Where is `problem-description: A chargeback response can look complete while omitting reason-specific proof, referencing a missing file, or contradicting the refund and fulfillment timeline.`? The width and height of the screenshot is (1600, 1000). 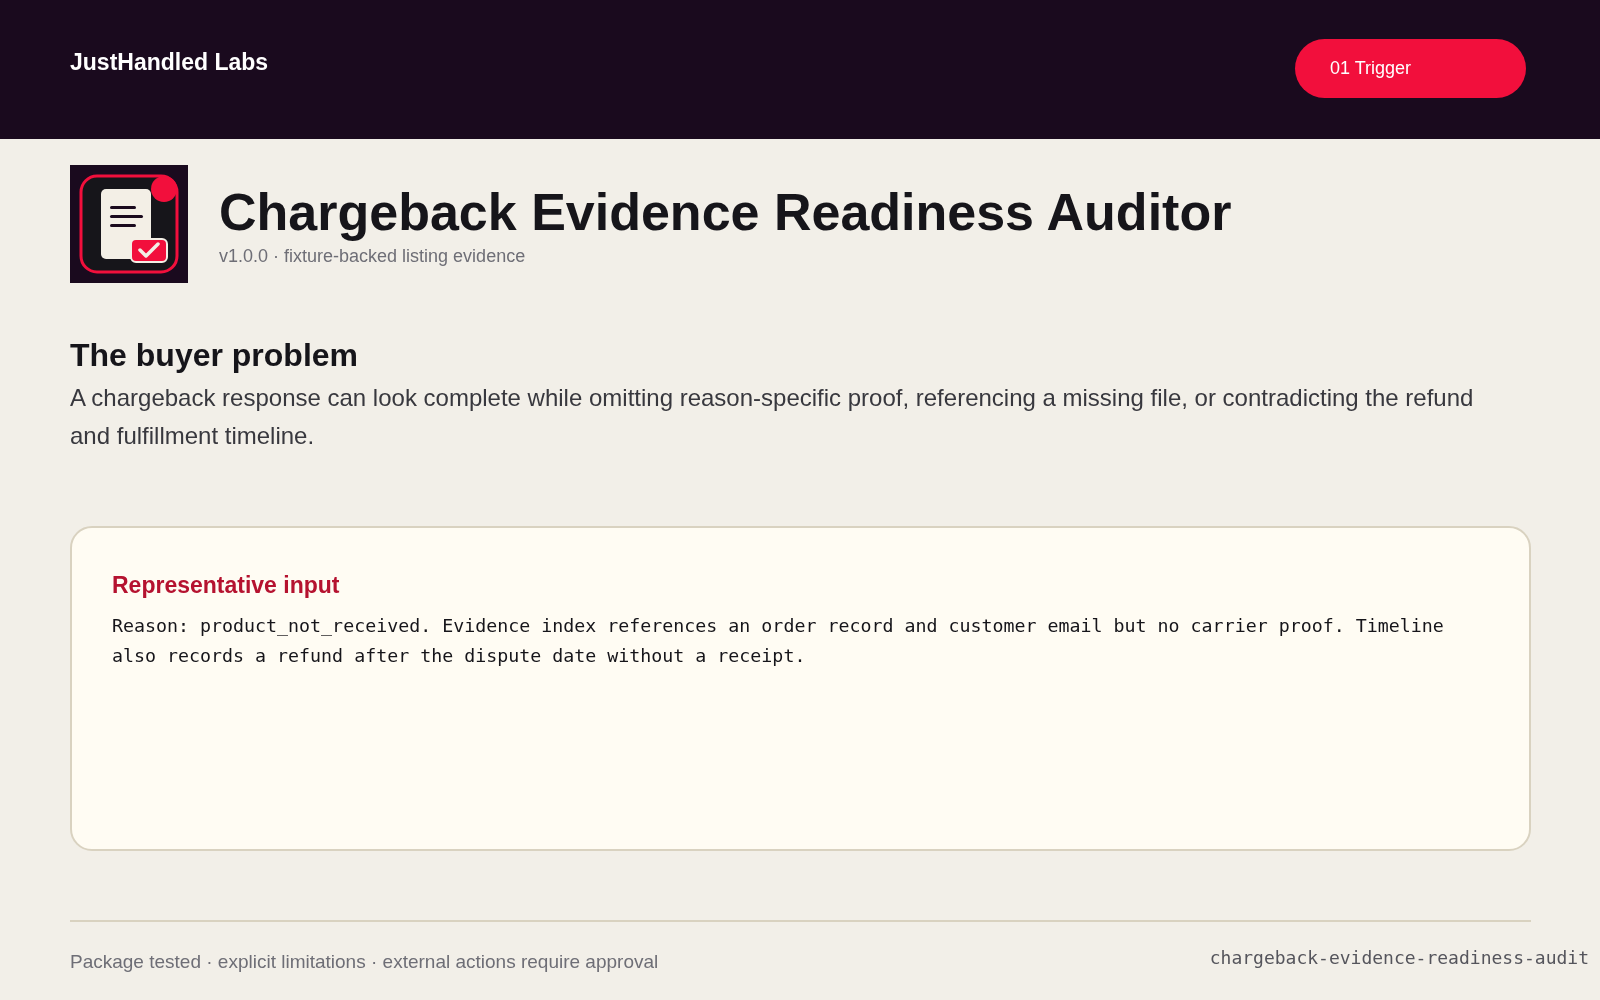
problem-description: A chargeback response can look complete while omitting reason-specific proof, referencing a missing file, or contradicting the refund and fulfillment timeline. is located at coordinates (772, 417).